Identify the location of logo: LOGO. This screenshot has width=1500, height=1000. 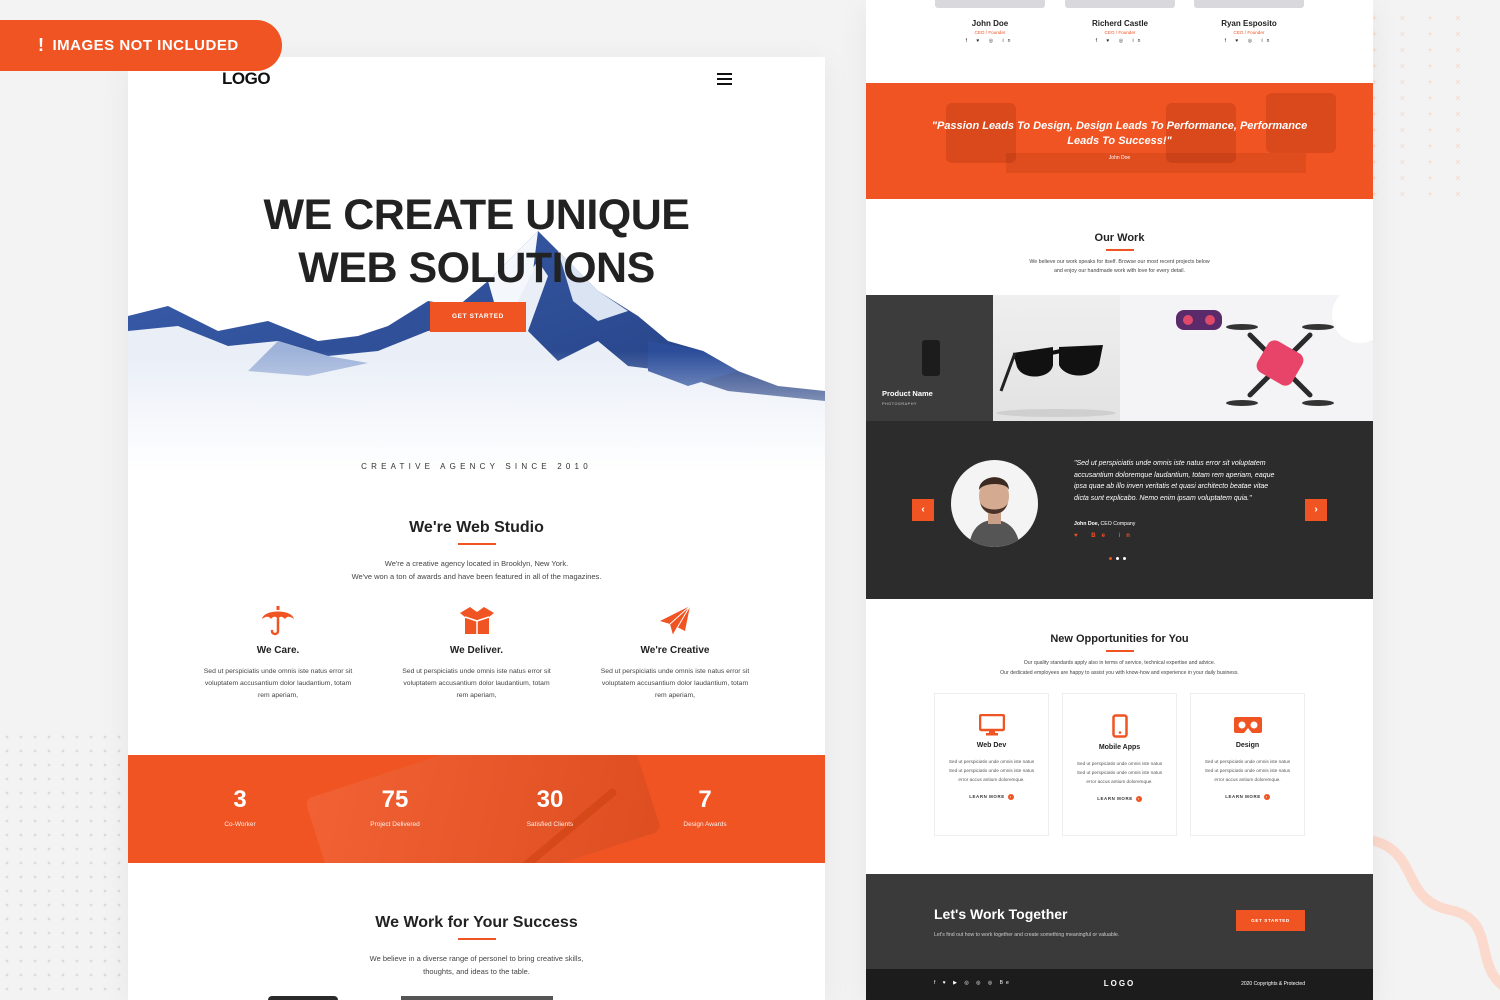
(246, 79).